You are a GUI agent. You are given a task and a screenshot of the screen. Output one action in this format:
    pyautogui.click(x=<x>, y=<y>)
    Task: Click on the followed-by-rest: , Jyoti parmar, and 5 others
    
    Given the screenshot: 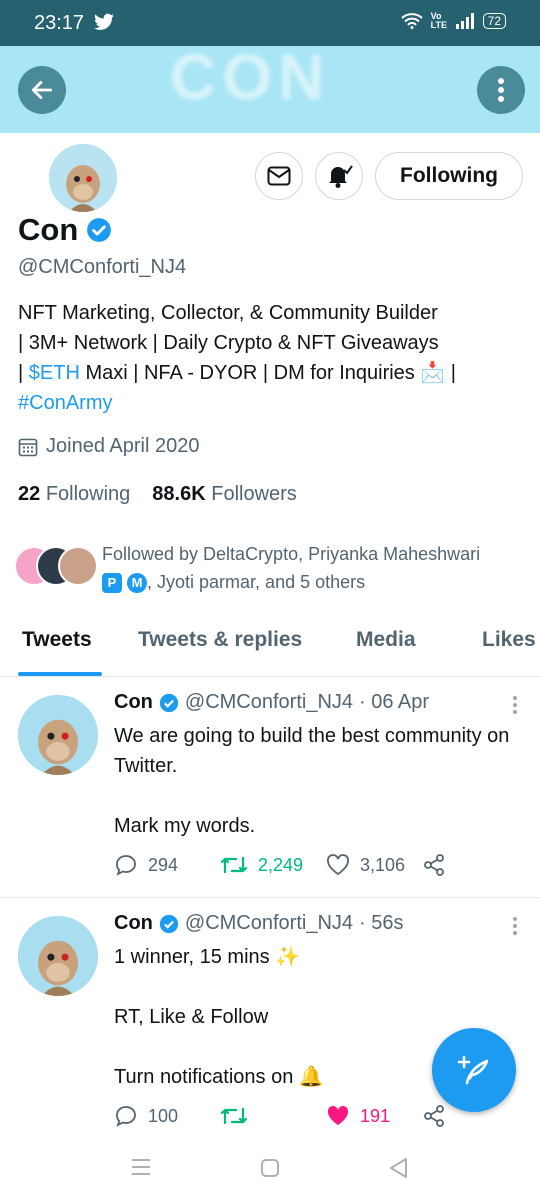 What is the action you would take?
    pyautogui.click(x=256, y=582)
    